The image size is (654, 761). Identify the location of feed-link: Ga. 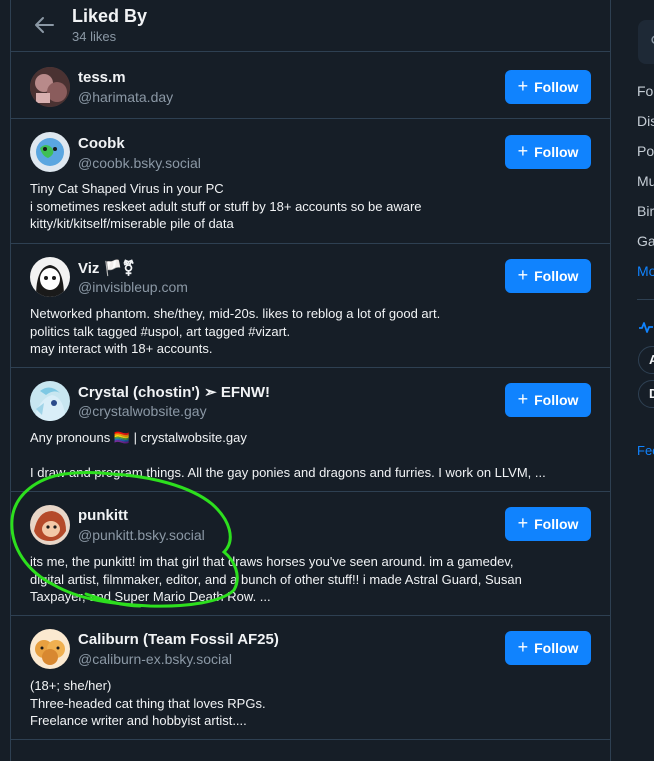
(645, 241).